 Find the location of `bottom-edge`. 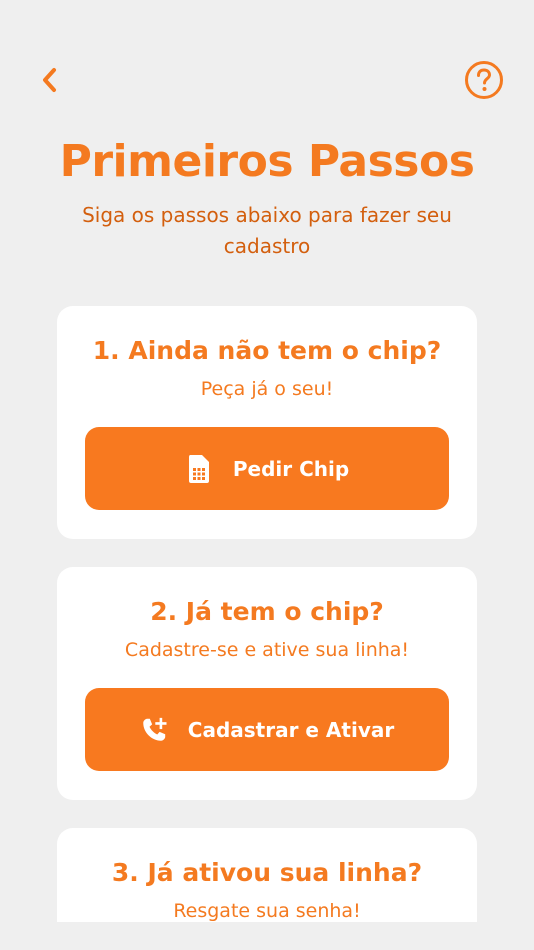

bottom-edge is located at coordinates (267, 936).